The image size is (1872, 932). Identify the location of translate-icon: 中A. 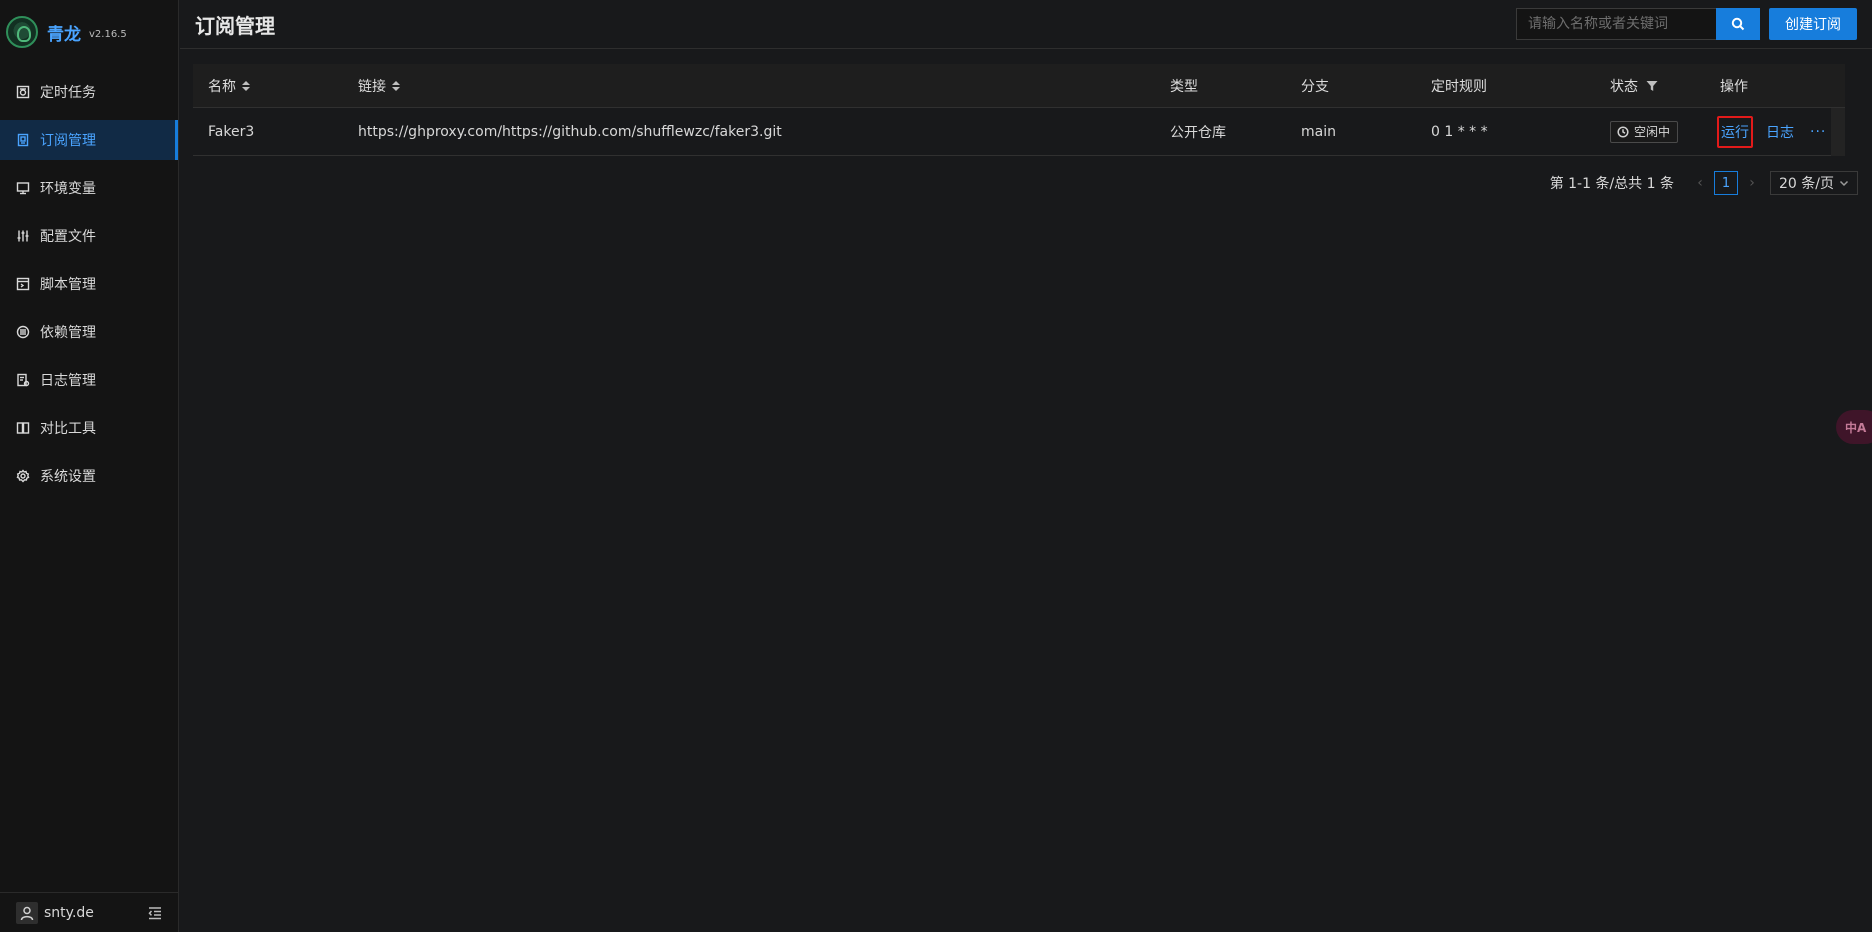
(1856, 427).